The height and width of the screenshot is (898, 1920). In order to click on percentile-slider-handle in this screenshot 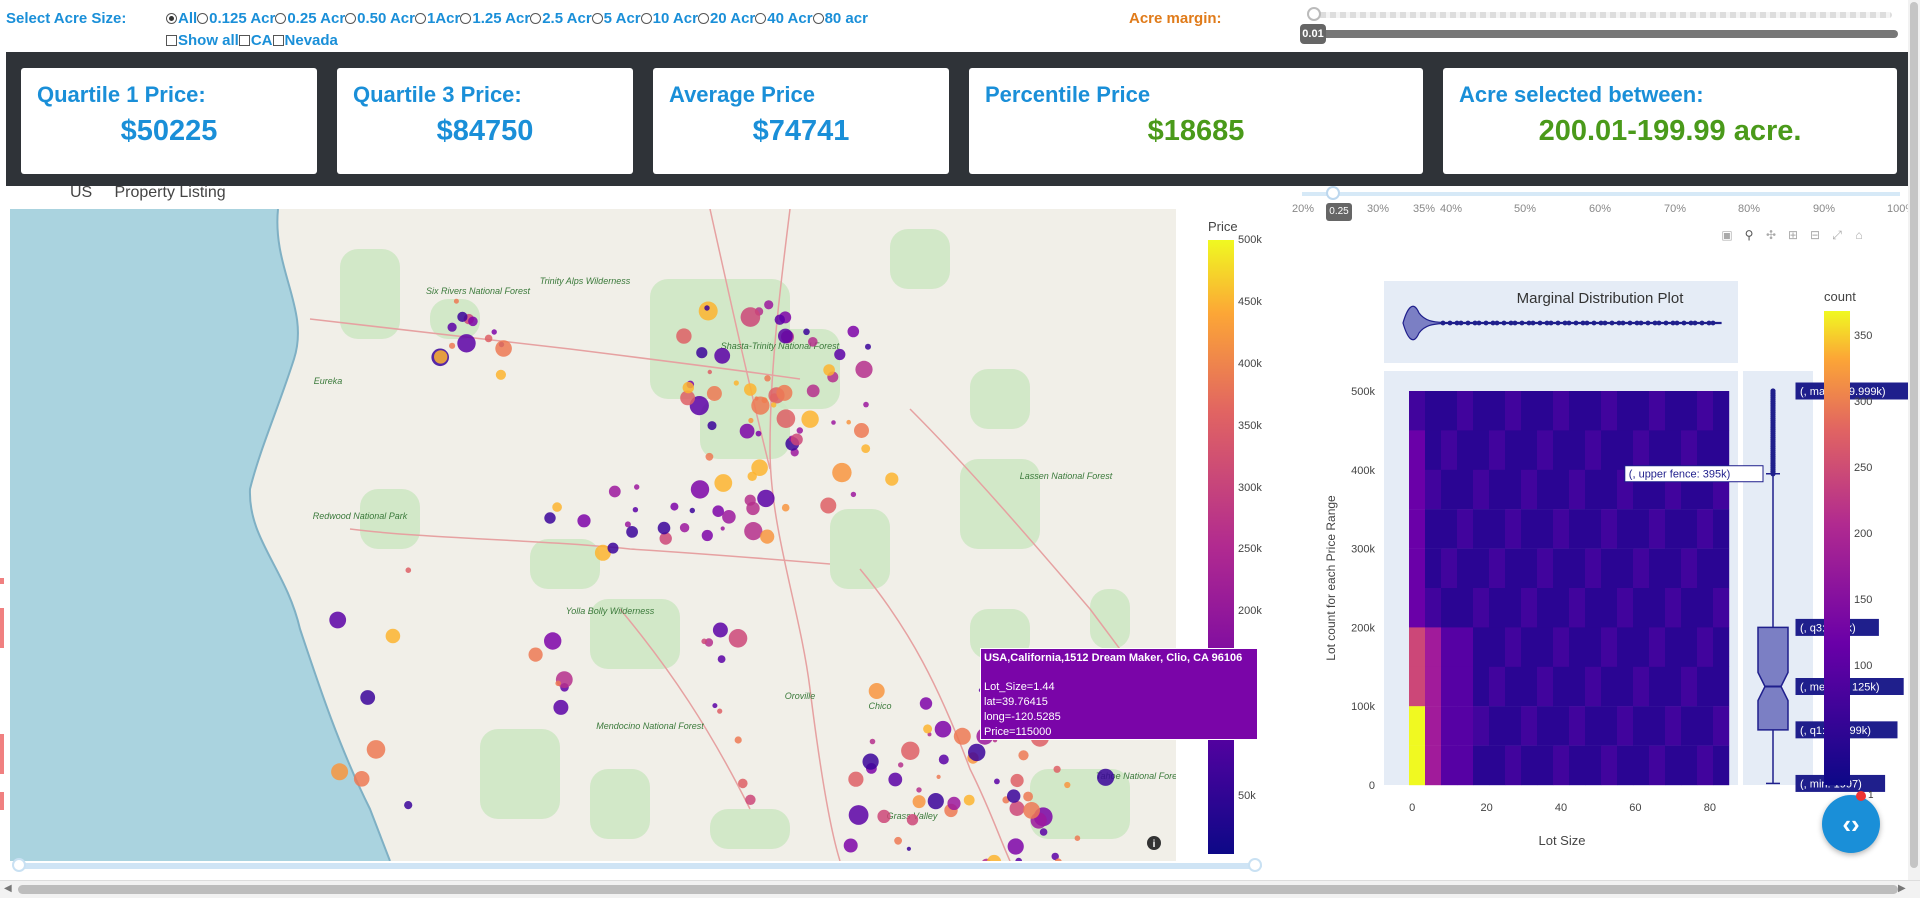, I will do `click(1333, 193)`.